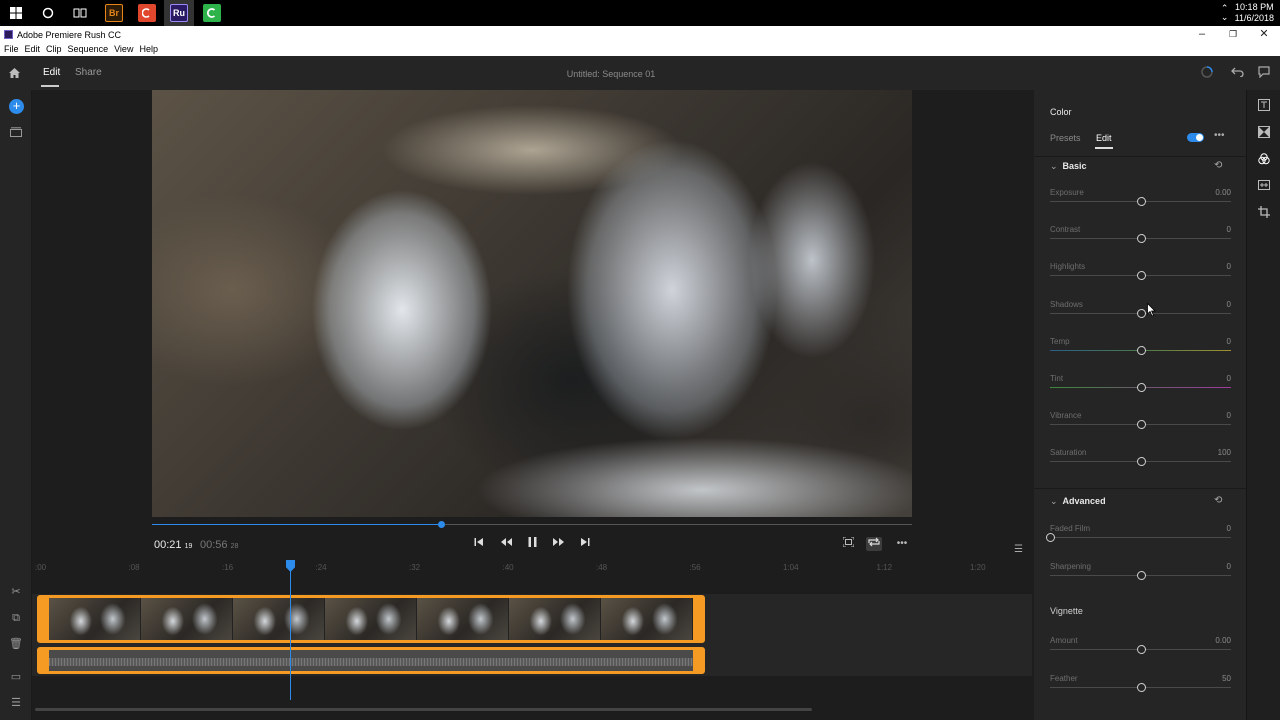 The image size is (1280, 720). Describe the element at coordinates (1202, 34) in the screenshot. I see `minimize-button: –` at that location.